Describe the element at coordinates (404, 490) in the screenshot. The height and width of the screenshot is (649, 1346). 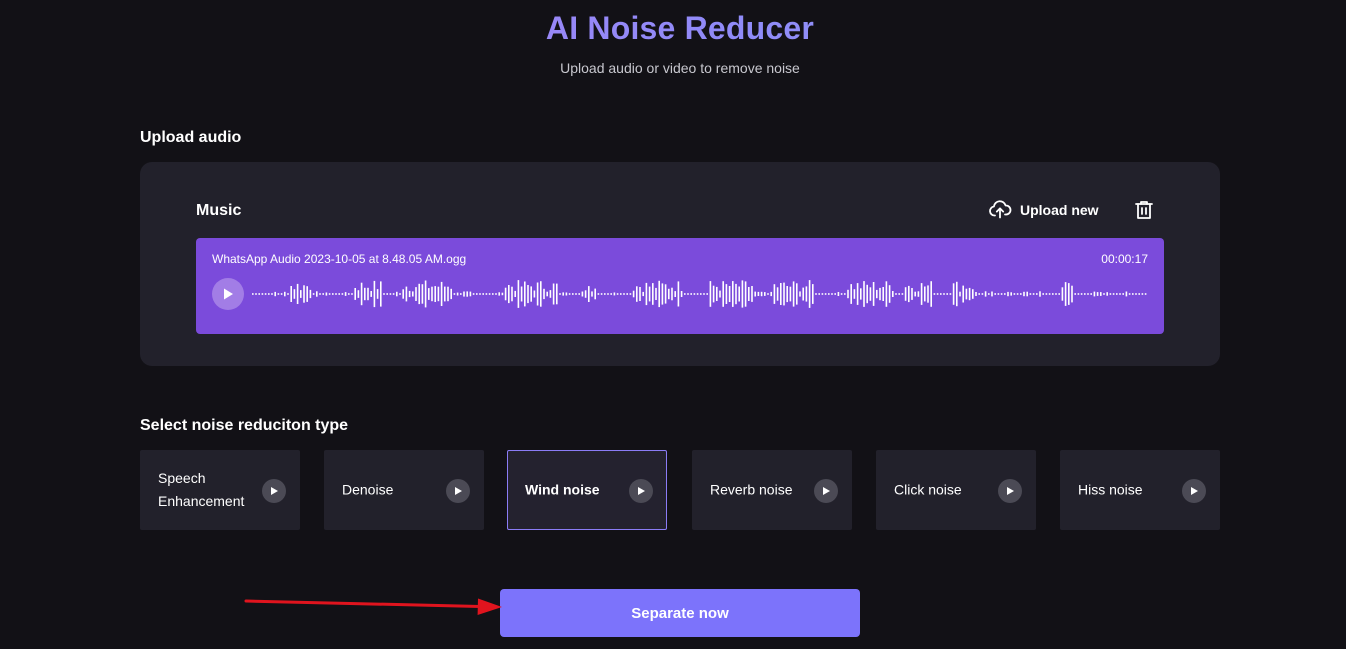
I see `noise-option-denoise: Denoise` at that location.